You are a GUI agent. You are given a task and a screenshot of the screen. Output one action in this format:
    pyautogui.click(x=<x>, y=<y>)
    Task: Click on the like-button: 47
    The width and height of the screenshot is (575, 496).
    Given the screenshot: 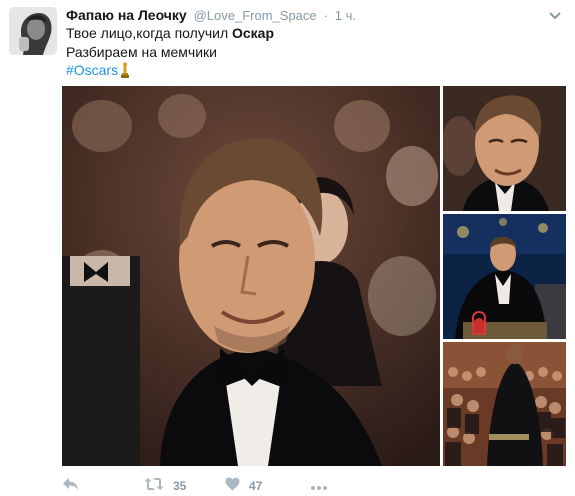 What is the action you would take?
    pyautogui.click(x=243, y=486)
    